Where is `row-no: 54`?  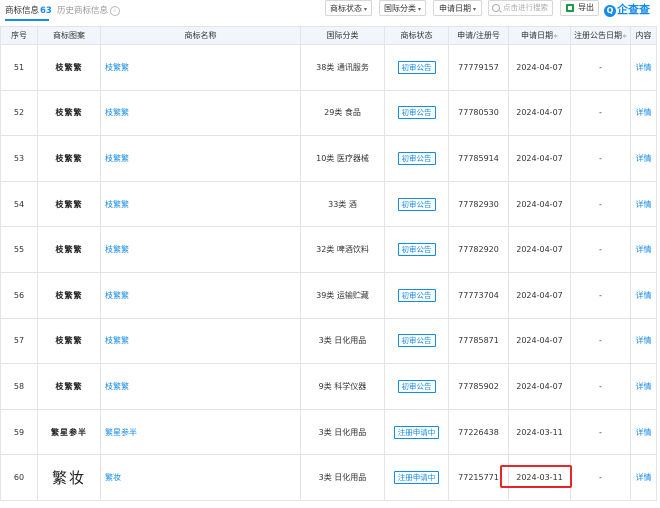 row-no: 54 is located at coordinates (19, 204).